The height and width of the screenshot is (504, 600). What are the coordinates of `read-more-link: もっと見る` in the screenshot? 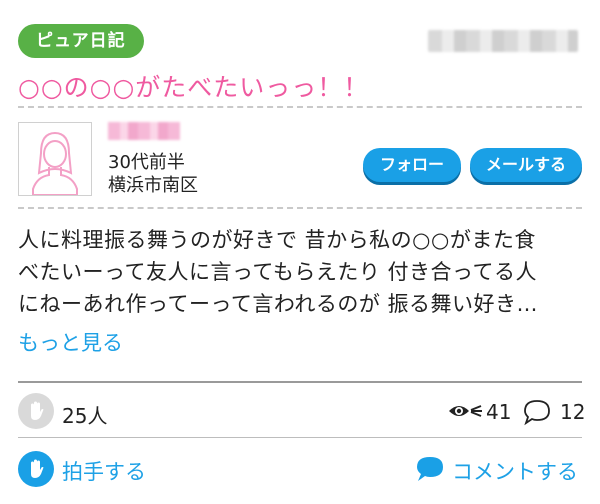 It's located at (70, 342).